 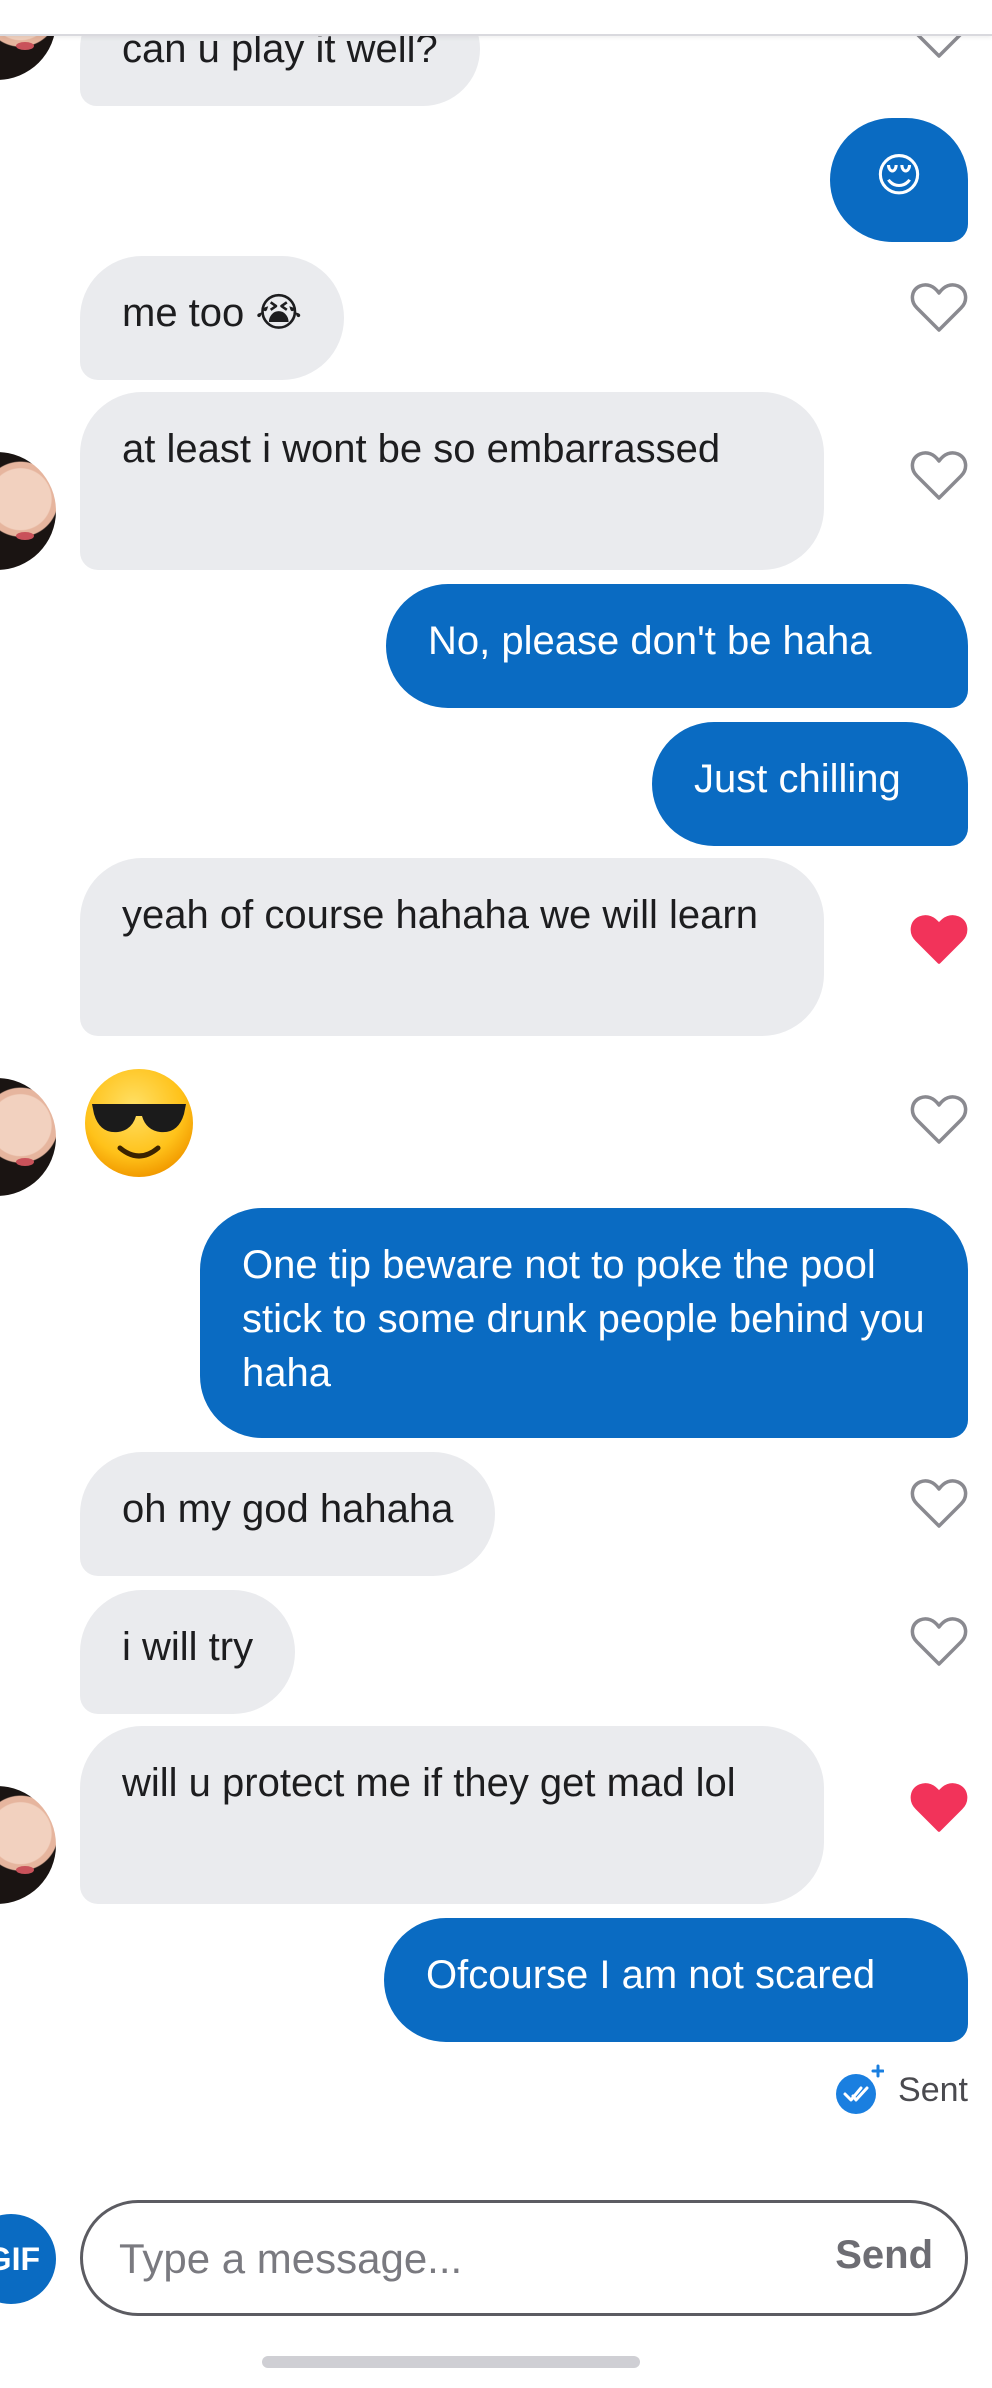 I want to click on message-input-container: Send, so click(x=524, y=2258).